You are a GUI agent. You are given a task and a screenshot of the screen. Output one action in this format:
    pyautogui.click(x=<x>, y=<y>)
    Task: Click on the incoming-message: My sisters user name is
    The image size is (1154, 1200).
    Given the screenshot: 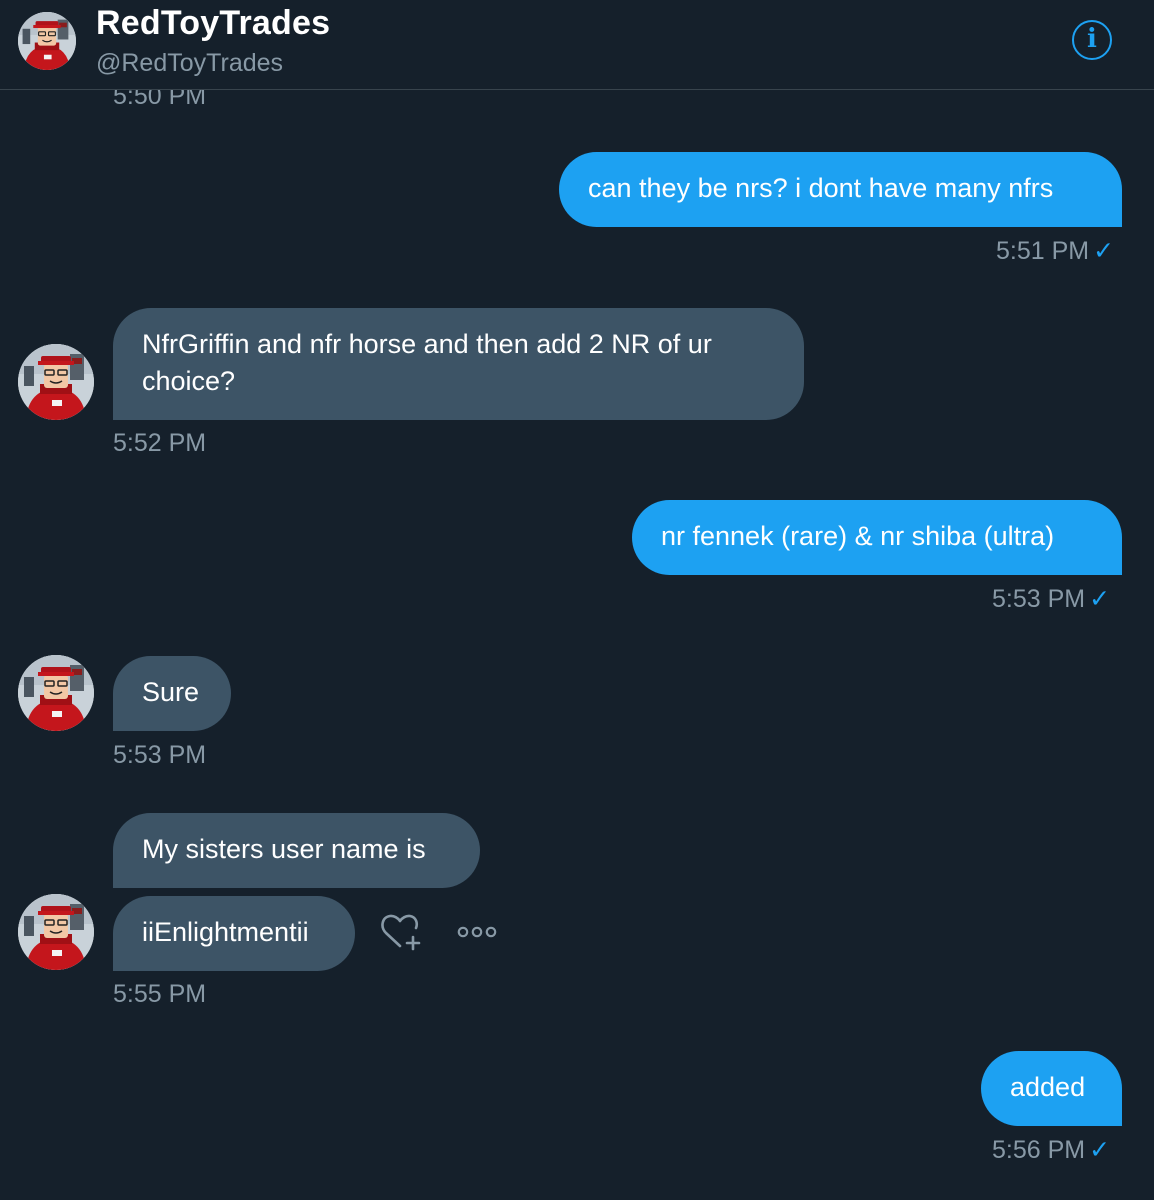 What is the action you would take?
    pyautogui.click(x=296, y=850)
    